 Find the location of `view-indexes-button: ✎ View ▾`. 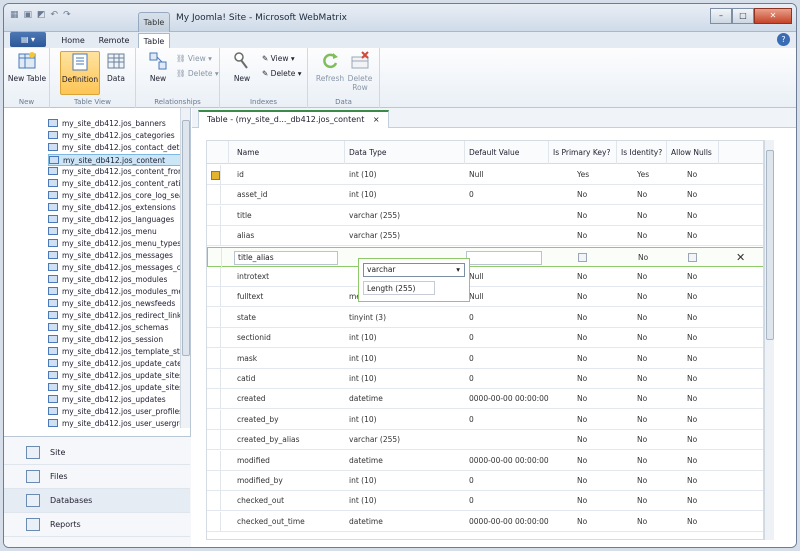

view-indexes-button: ✎ View ▾ is located at coordinates (278, 58).